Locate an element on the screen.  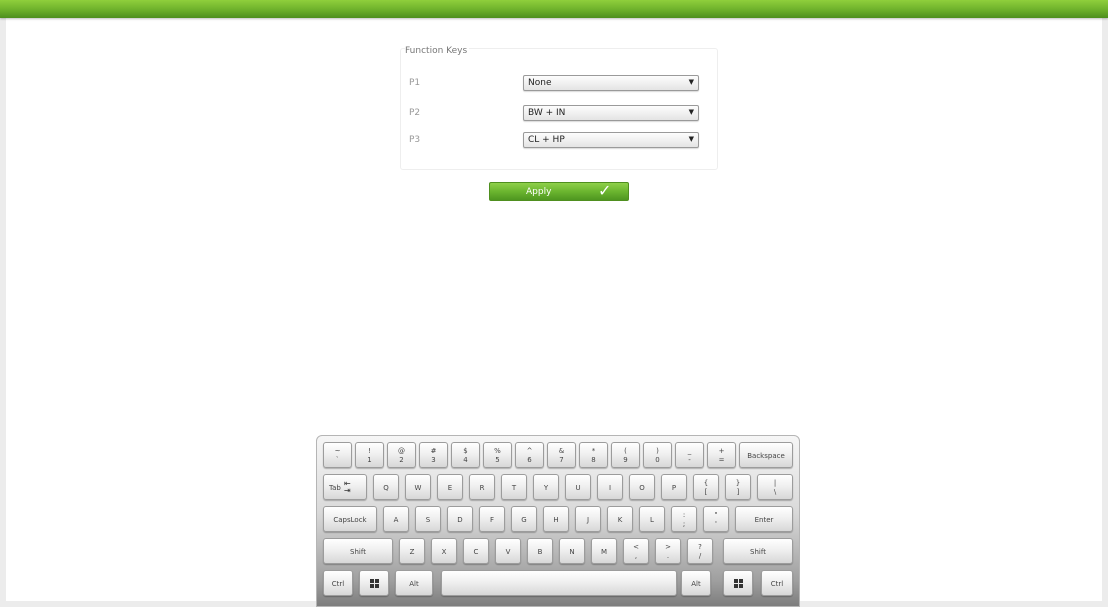
key-t: T is located at coordinates (514, 487).